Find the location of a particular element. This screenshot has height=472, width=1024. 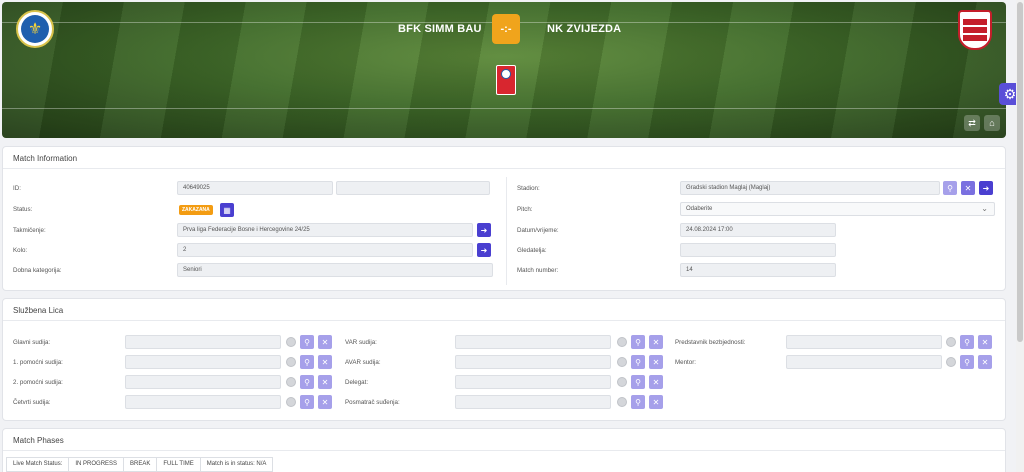

page-scrollbar is located at coordinates (1020, 236).